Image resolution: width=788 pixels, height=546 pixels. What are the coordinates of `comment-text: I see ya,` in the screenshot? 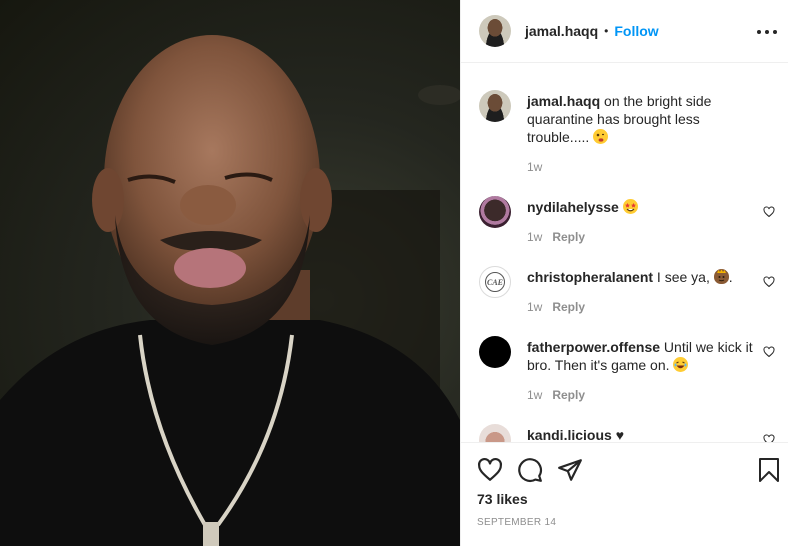 It's located at (683, 277).